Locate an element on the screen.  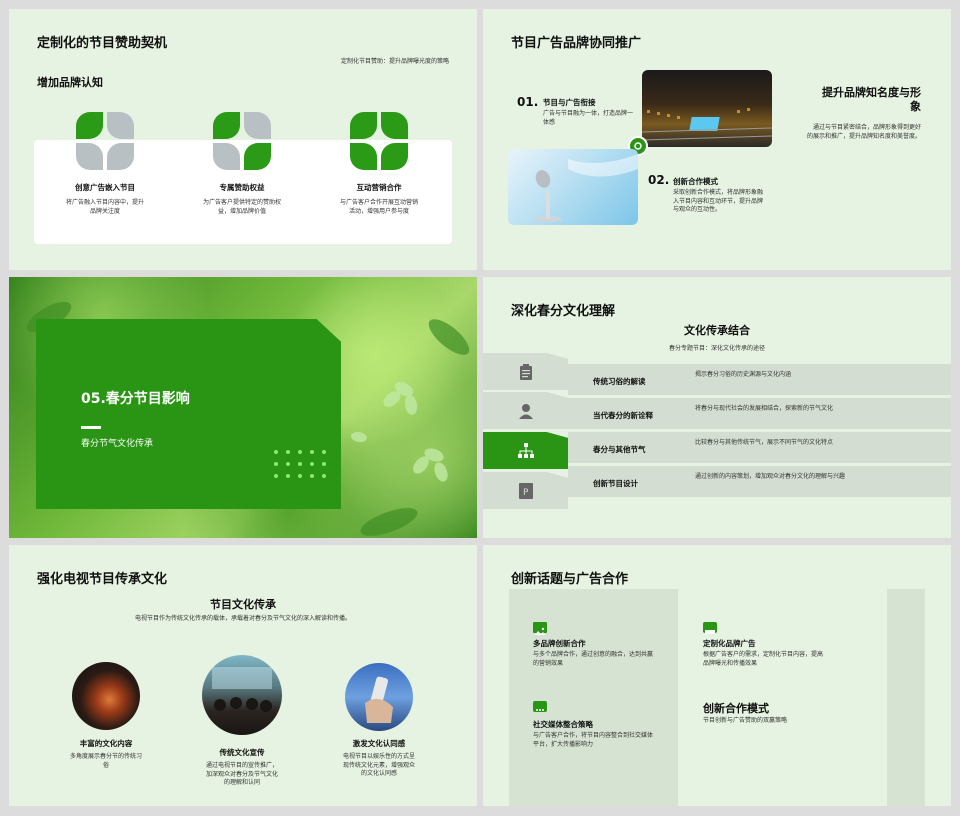
right-sub: 节目创新与广告赞助的双赢策略 is located at coordinates (745, 720).